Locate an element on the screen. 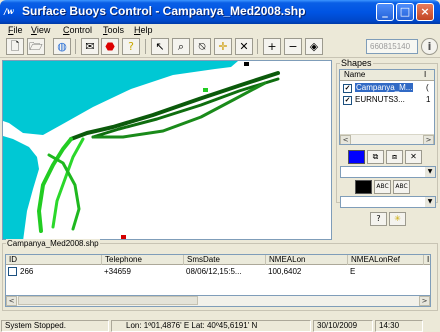 The width and height of the screenshot is (440, 332). layer-item: ✓ Campanya_M... ( is located at coordinates (388, 88).